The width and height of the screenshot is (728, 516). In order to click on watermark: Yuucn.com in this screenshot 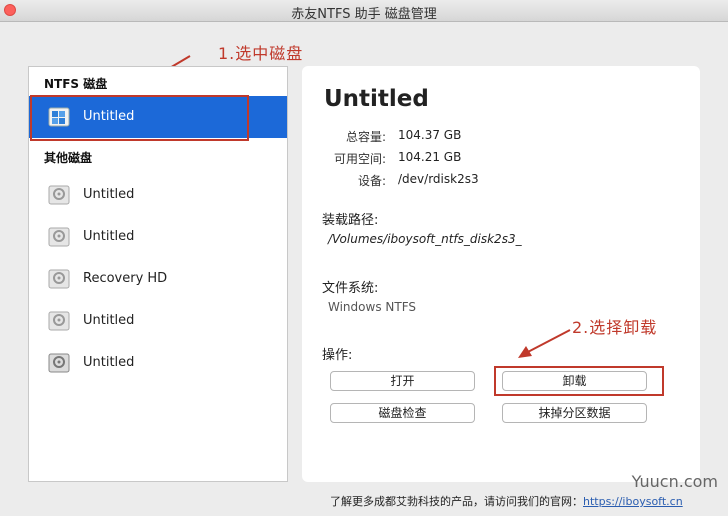, I will do `click(674, 481)`.